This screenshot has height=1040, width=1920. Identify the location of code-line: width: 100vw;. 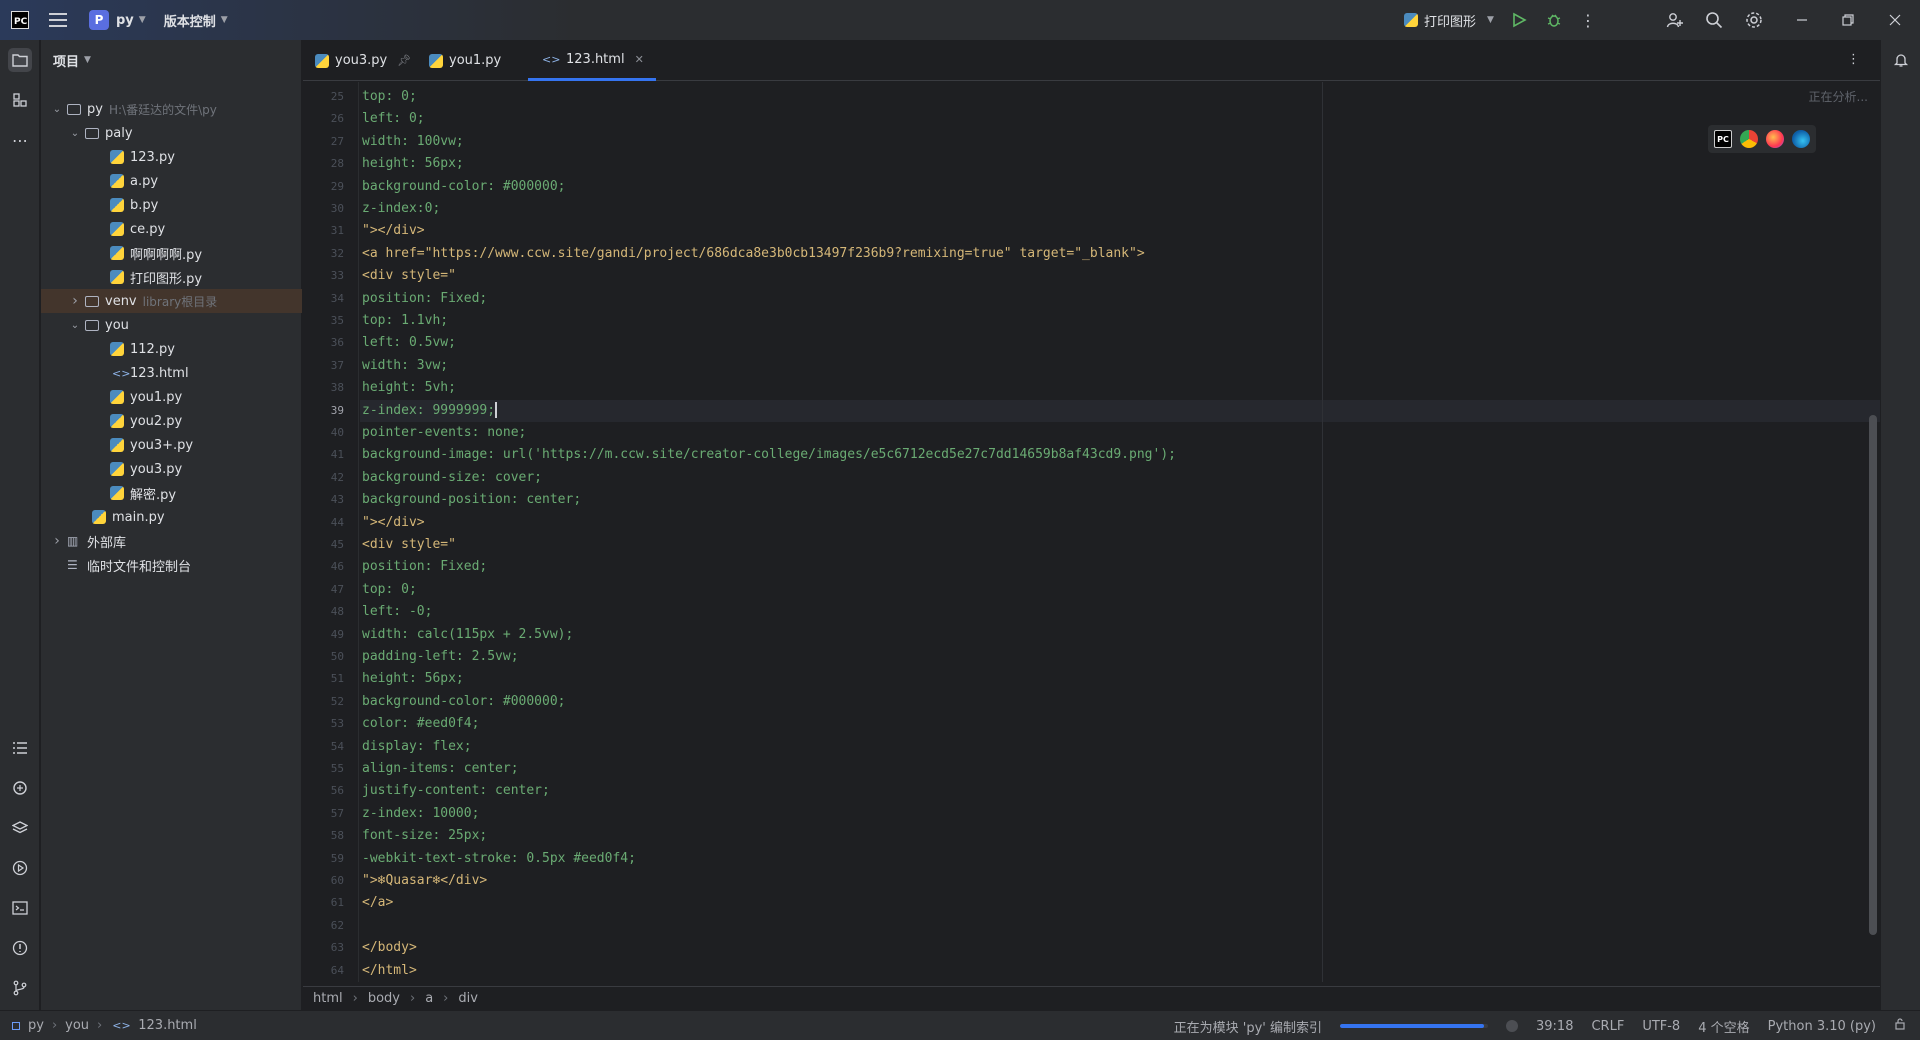
(413, 142).